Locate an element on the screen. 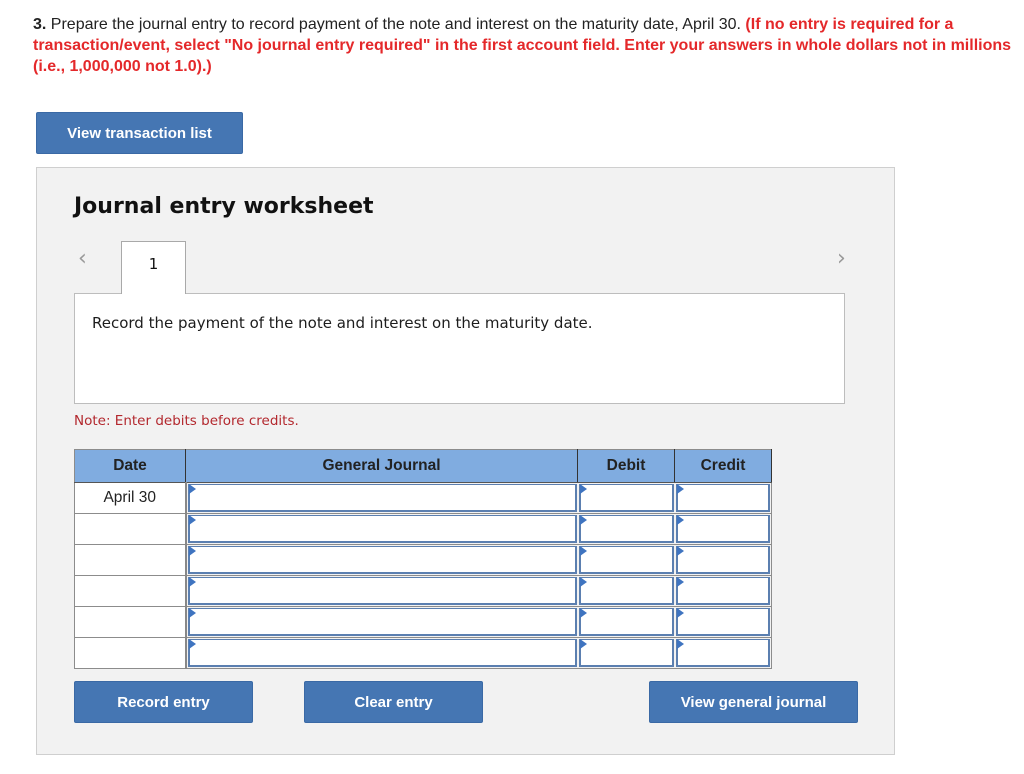 The width and height of the screenshot is (1024, 774). worksheet-title: Journal entry worksheet is located at coordinates (224, 206).